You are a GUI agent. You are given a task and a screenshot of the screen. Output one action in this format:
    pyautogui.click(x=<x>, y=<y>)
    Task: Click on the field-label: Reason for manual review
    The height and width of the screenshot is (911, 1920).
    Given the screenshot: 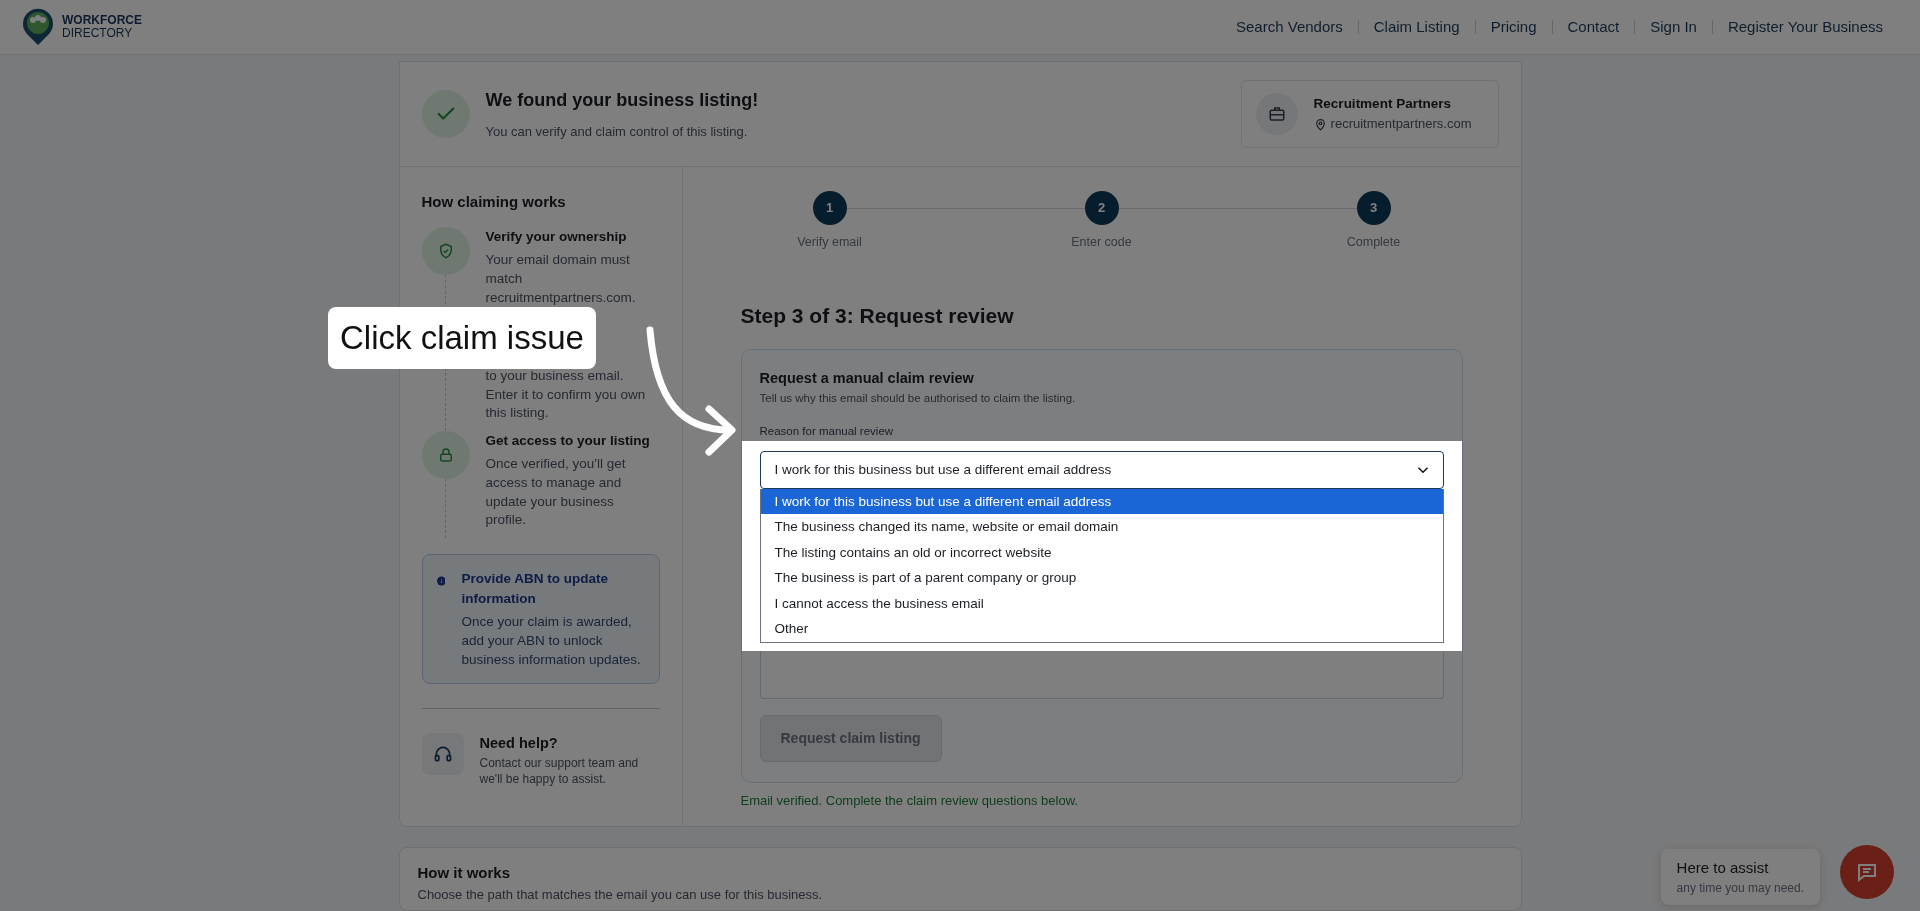 What is the action you would take?
    pyautogui.click(x=827, y=432)
    